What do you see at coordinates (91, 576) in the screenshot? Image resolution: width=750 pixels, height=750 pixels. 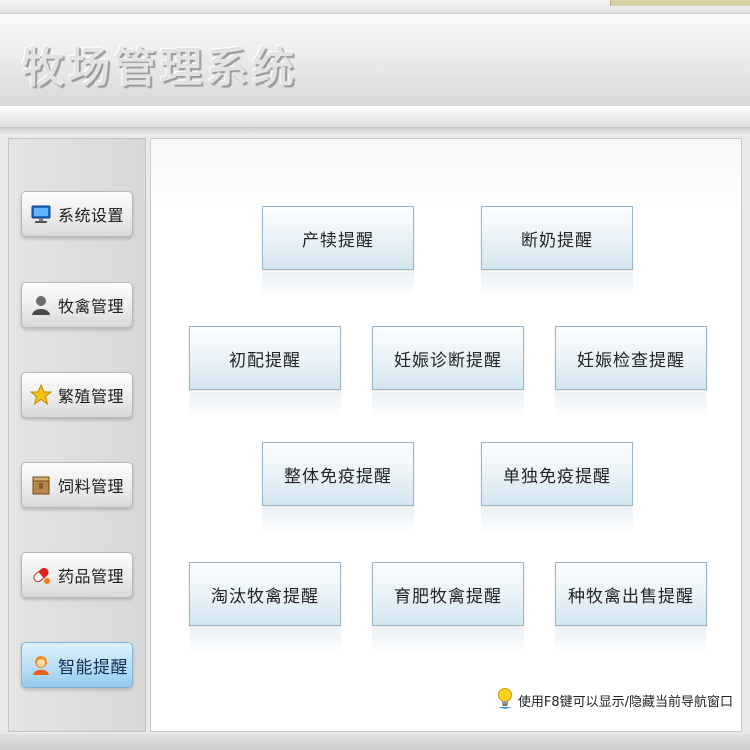 I see `sidebar-item-label: 药品管理` at bounding box center [91, 576].